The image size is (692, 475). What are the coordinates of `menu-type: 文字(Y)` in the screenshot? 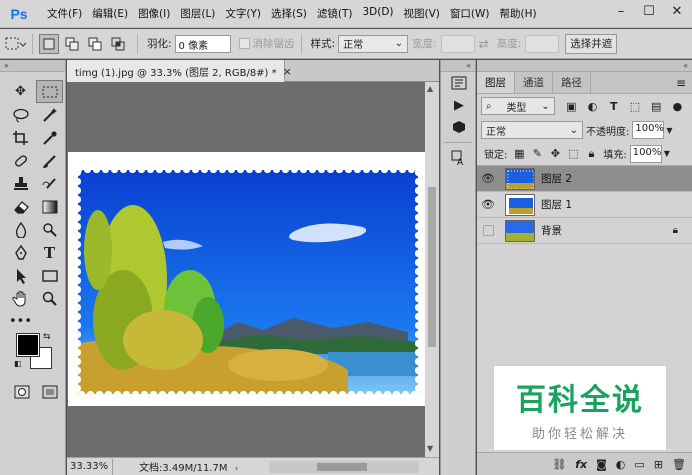 It's located at (243, 13).